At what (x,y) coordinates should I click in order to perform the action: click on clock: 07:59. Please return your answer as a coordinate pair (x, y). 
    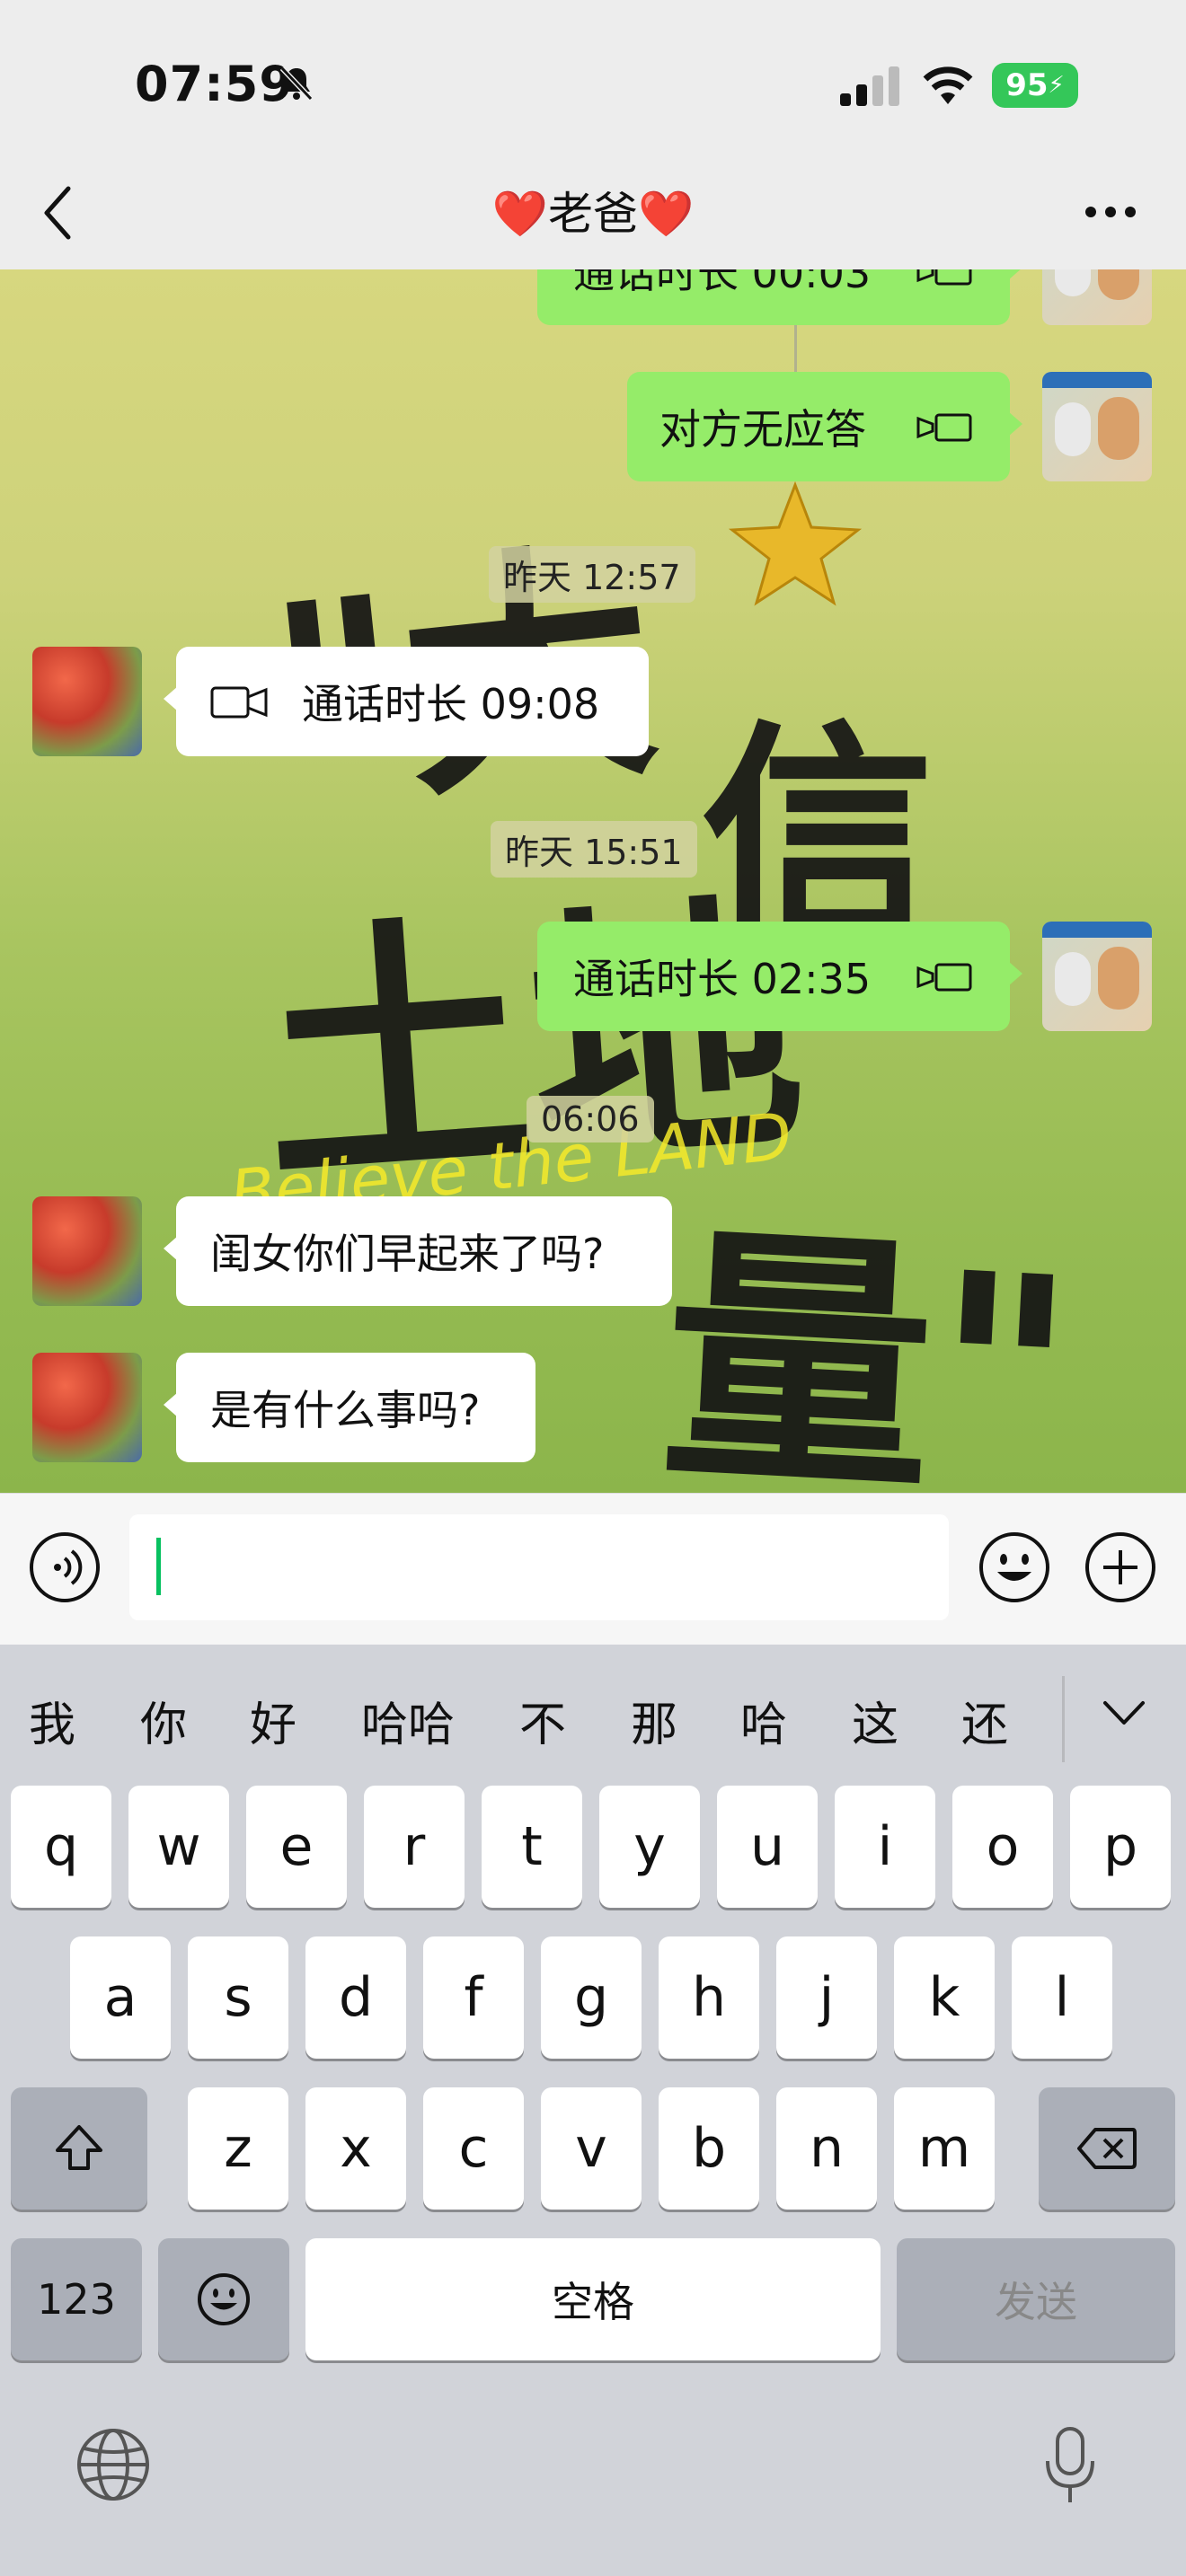
    Looking at the image, I should click on (214, 84).